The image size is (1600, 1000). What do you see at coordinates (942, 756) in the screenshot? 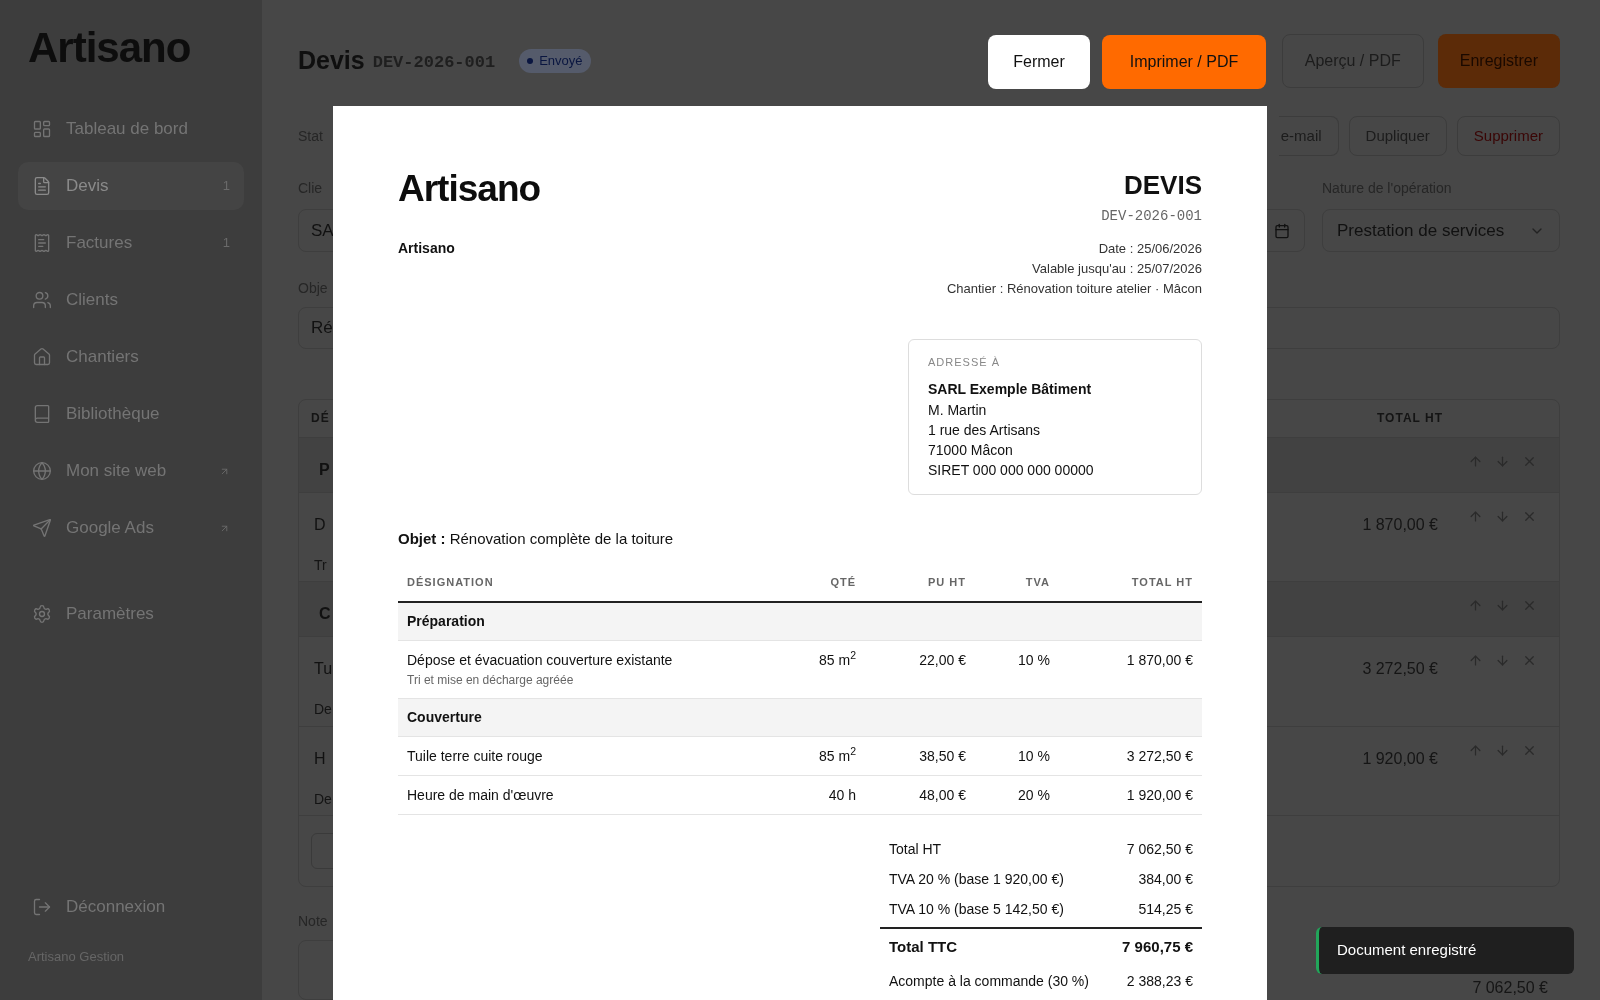
I see `line-unit-price: 38,50 €` at bounding box center [942, 756].